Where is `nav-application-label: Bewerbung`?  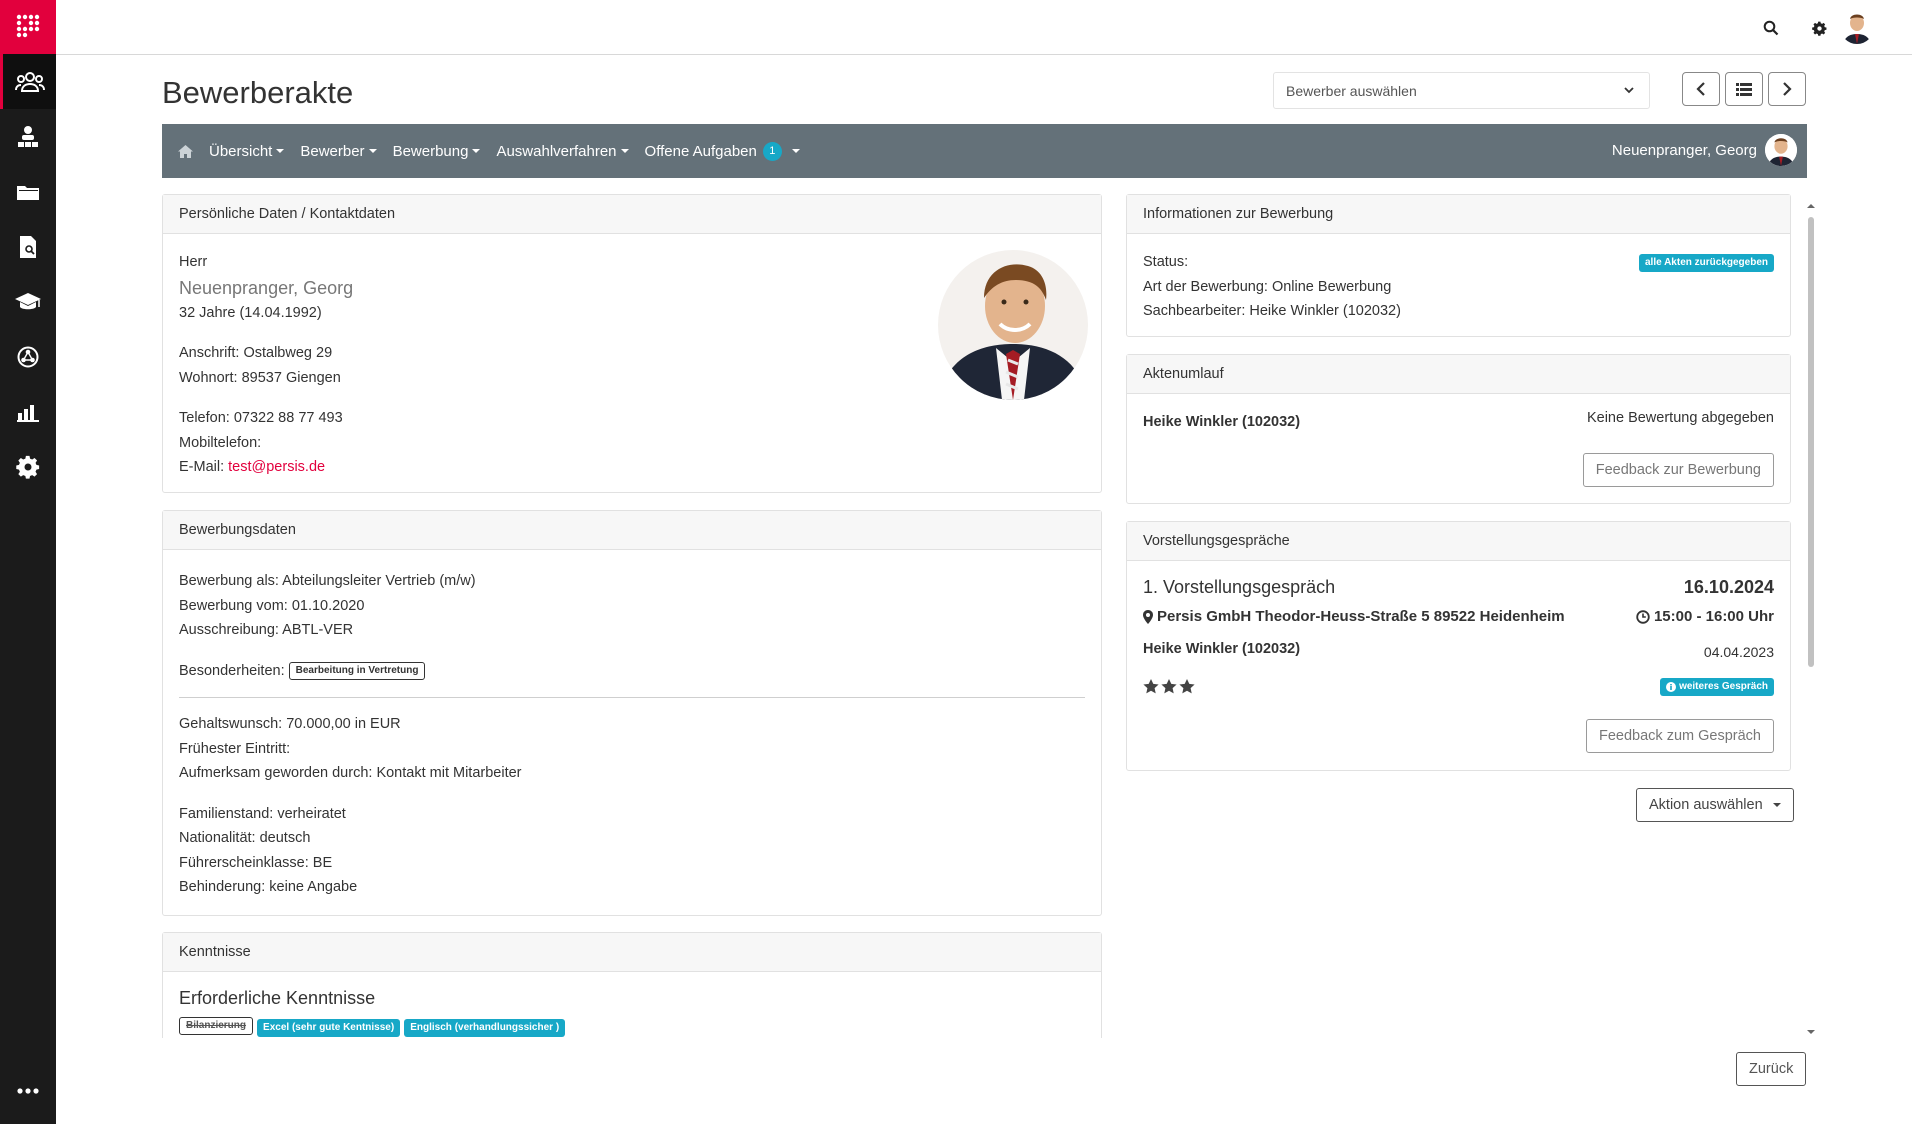 nav-application-label: Bewerbung is located at coordinates (430, 151).